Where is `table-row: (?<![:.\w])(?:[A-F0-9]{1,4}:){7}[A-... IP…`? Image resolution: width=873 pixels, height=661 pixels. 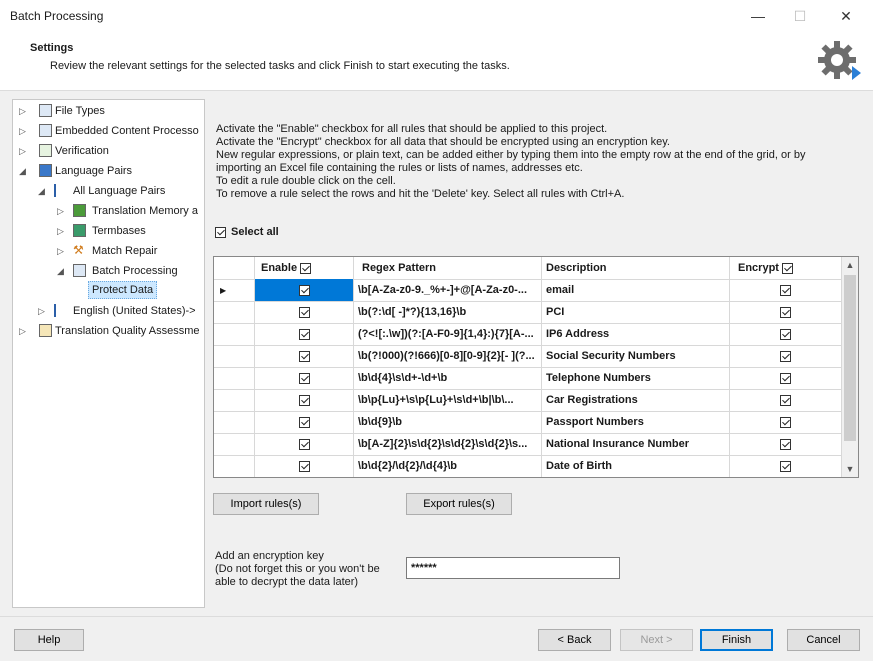
table-row: (?<![:.\w])(?:[A-F0-9]{1,4}:){7}[A-... IP… is located at coordinates (528, 334).